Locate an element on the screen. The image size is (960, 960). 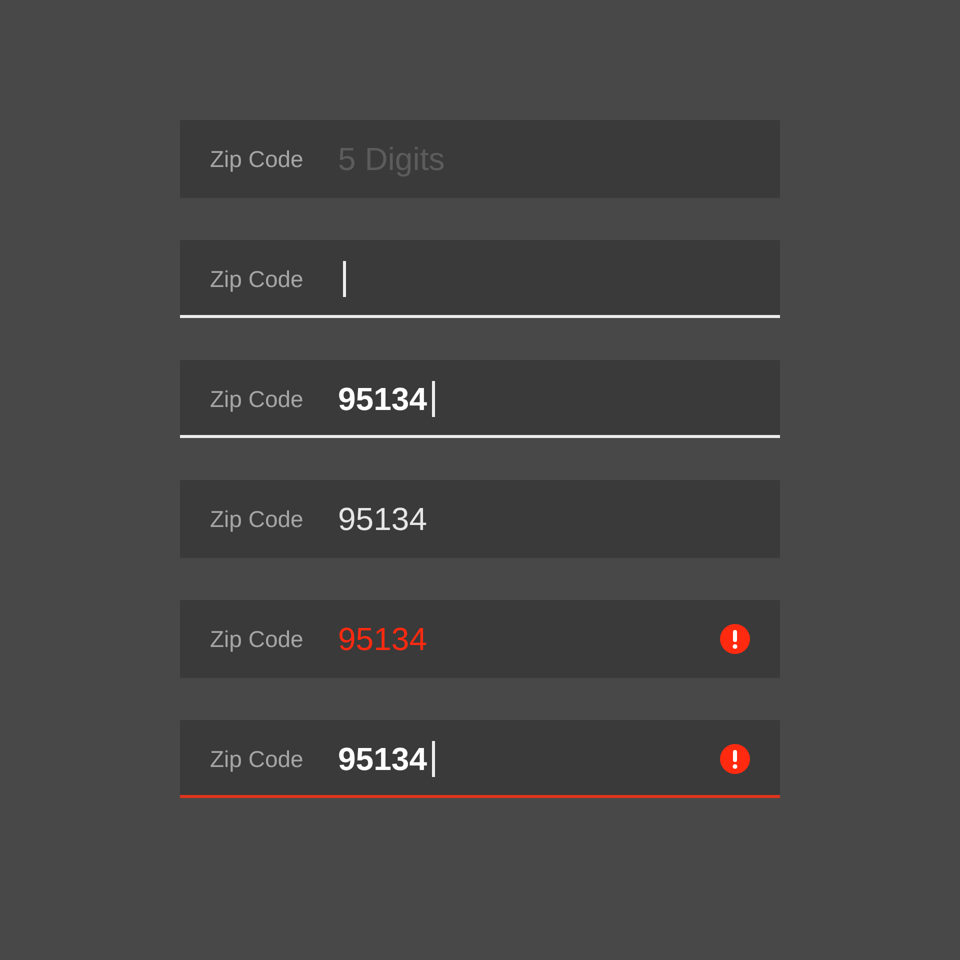
zip-code-field: Zip Code is located at coordinates (480, 279).